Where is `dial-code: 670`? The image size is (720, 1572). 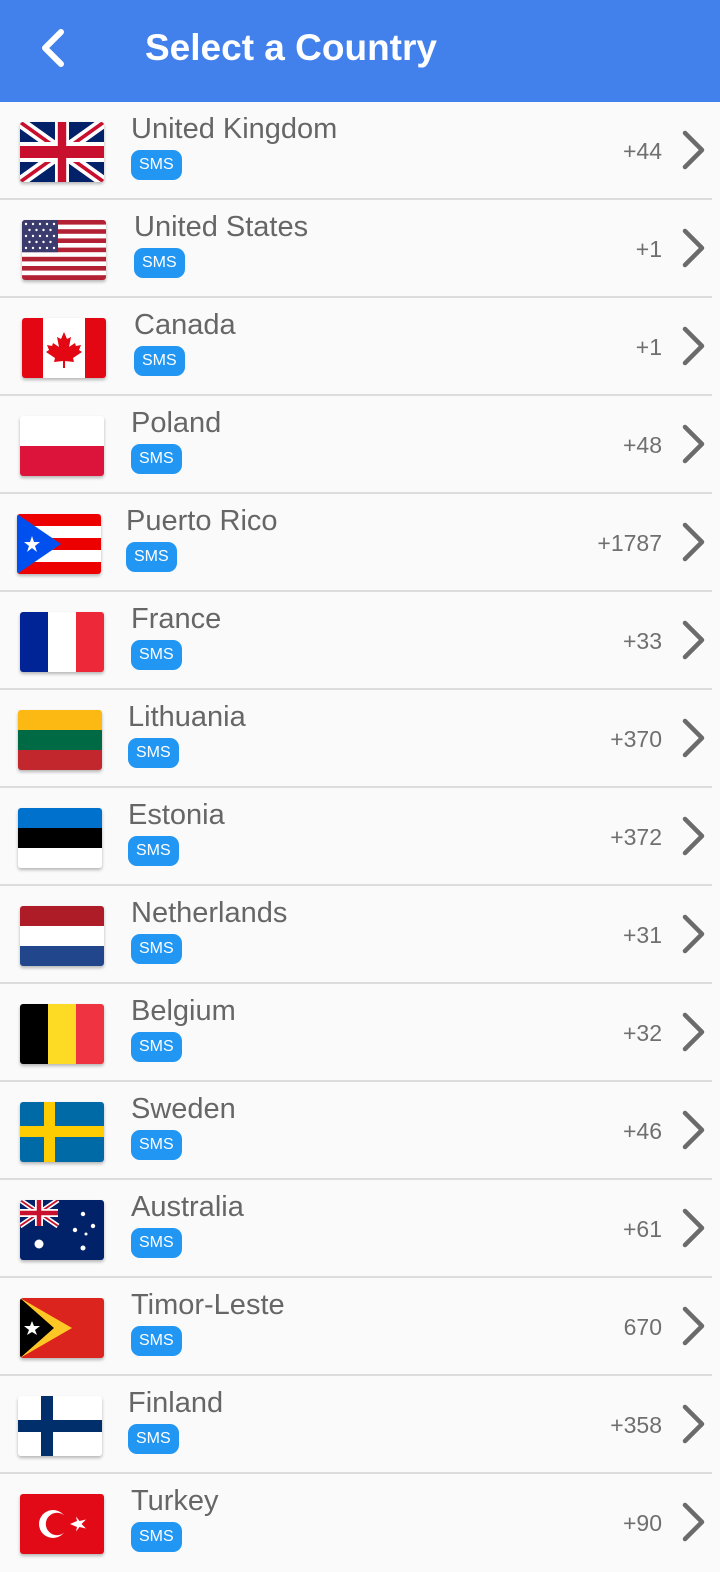
dial-code: 670 is located at coordinates (642, 1327).